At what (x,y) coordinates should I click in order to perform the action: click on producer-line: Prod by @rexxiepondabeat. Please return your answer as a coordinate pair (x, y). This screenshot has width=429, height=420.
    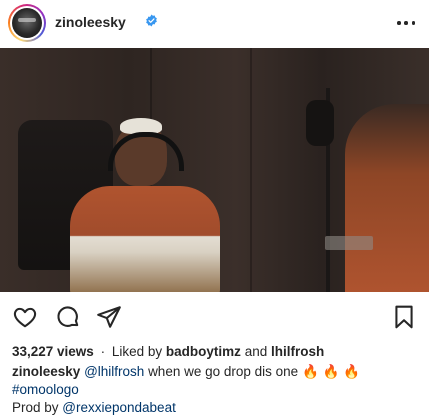
    Looking at the image, I should click on (94, 407).